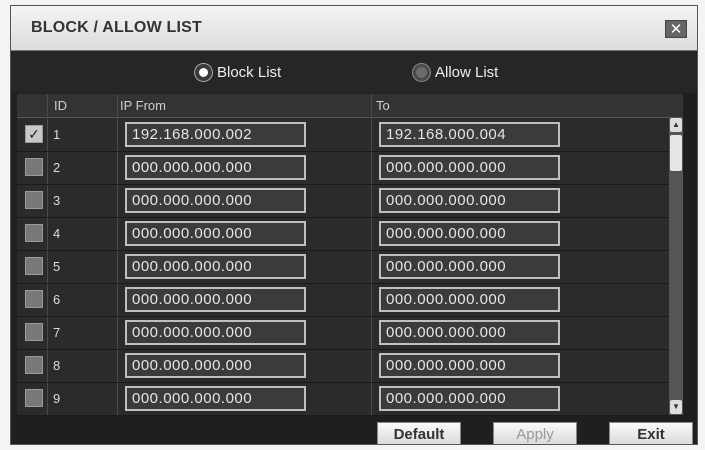  Describe the element at coordinates (676, 125) in the screenshot. I see `scroll-up-arrow-icon: ▲` at that location.